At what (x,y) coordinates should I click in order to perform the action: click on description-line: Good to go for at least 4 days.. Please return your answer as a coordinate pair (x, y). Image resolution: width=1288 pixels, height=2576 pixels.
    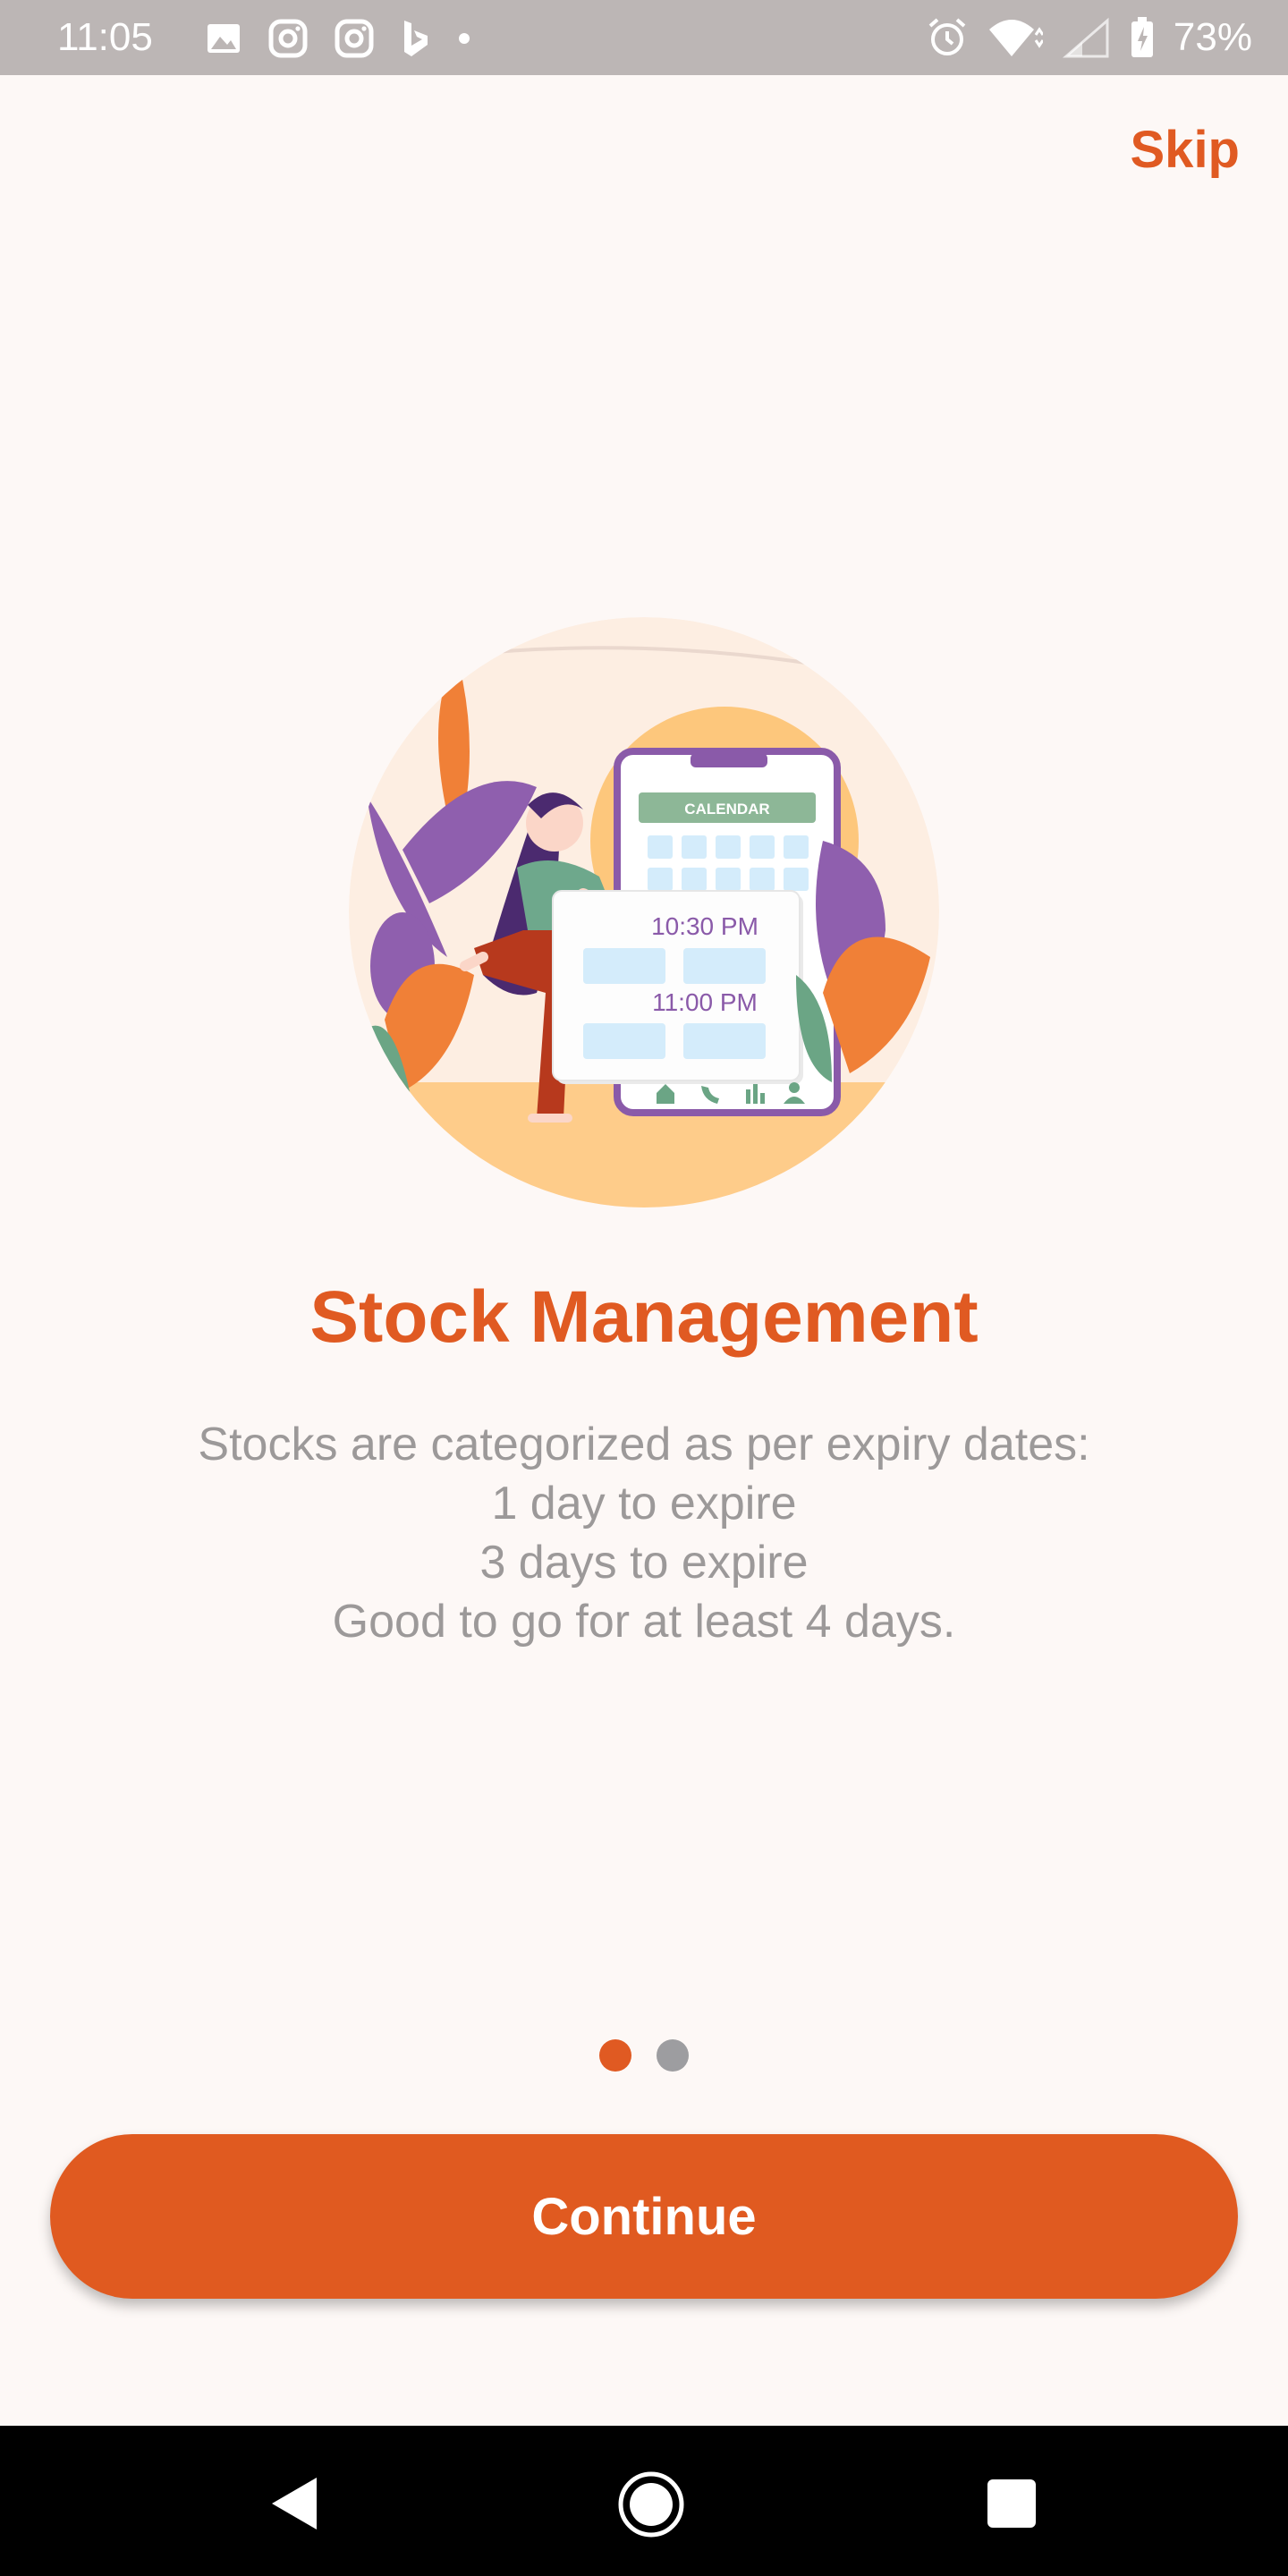
    Looking at the image, I should click on (644, 1622).